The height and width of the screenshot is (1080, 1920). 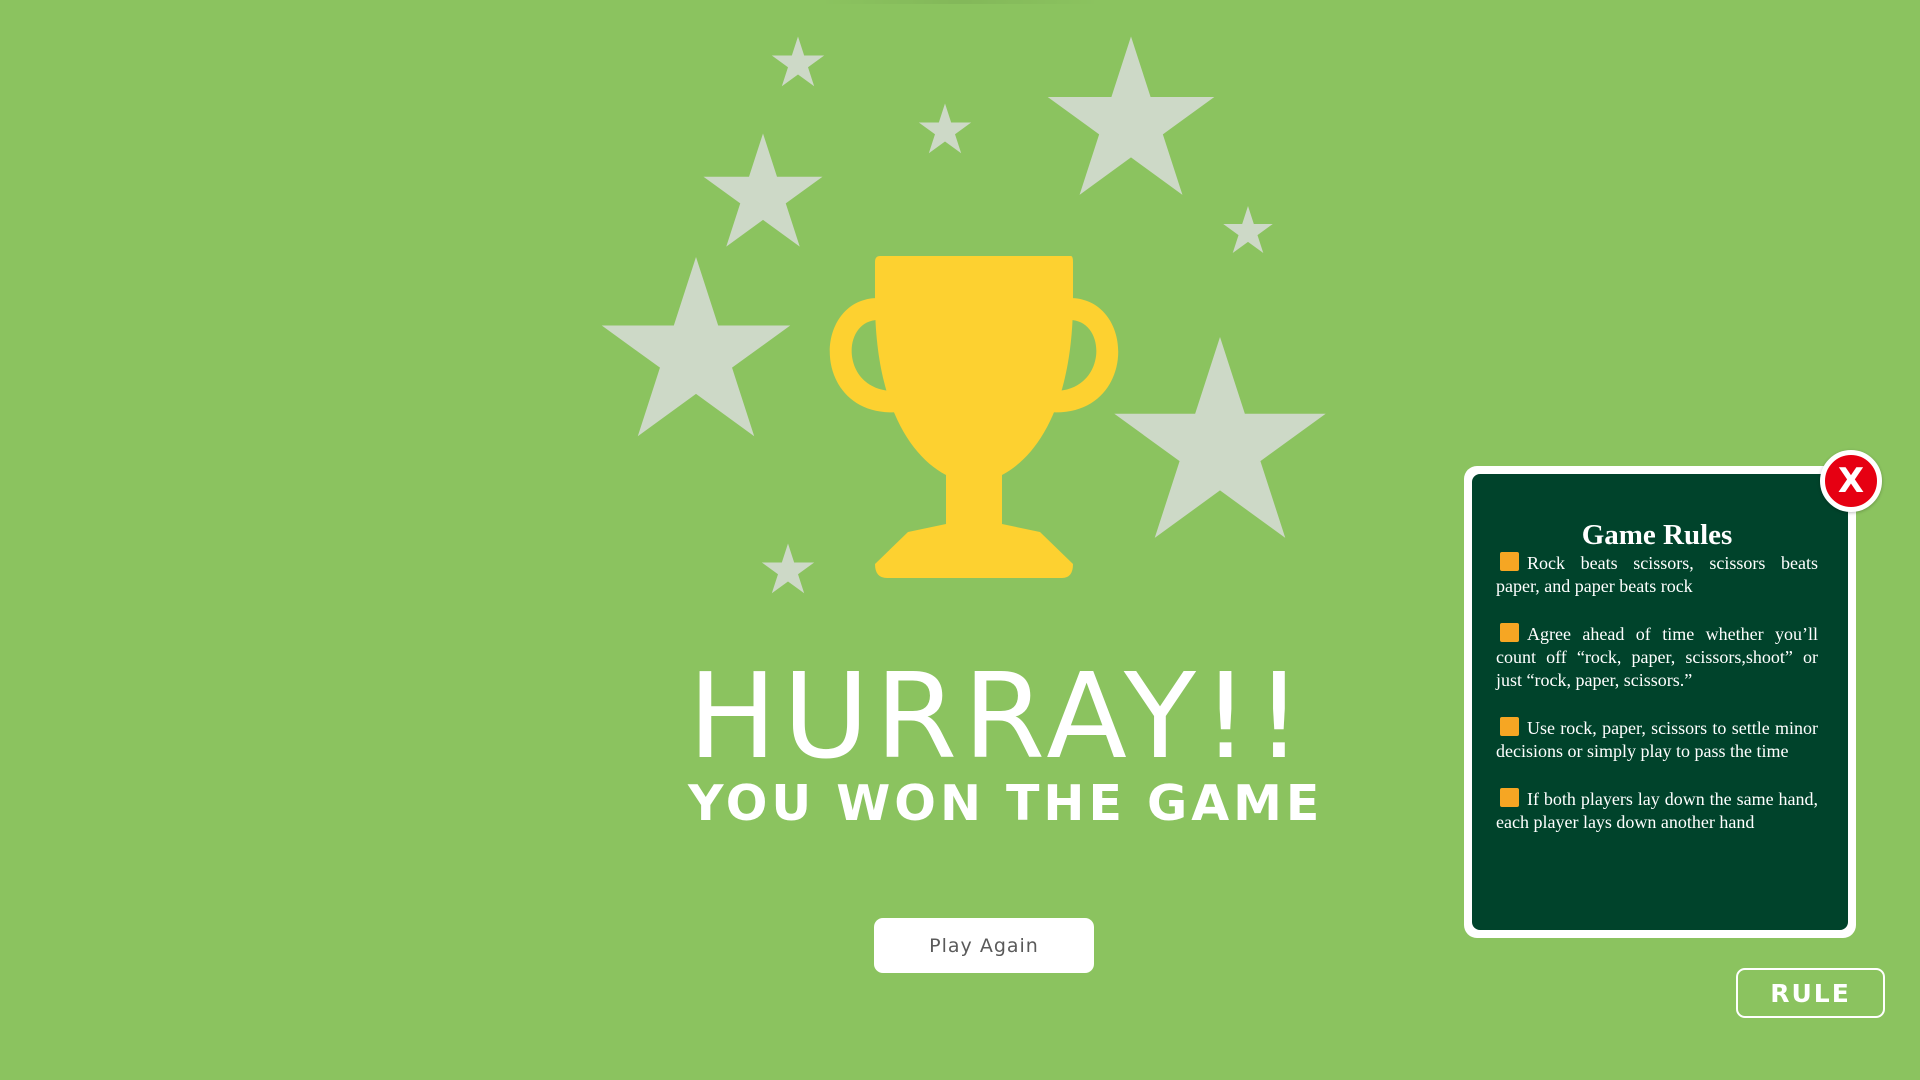 What do you see at coordinates (984, 945) in the screenshot?
I see `play-again-button: Play Again` at bounding box center [984, 945].